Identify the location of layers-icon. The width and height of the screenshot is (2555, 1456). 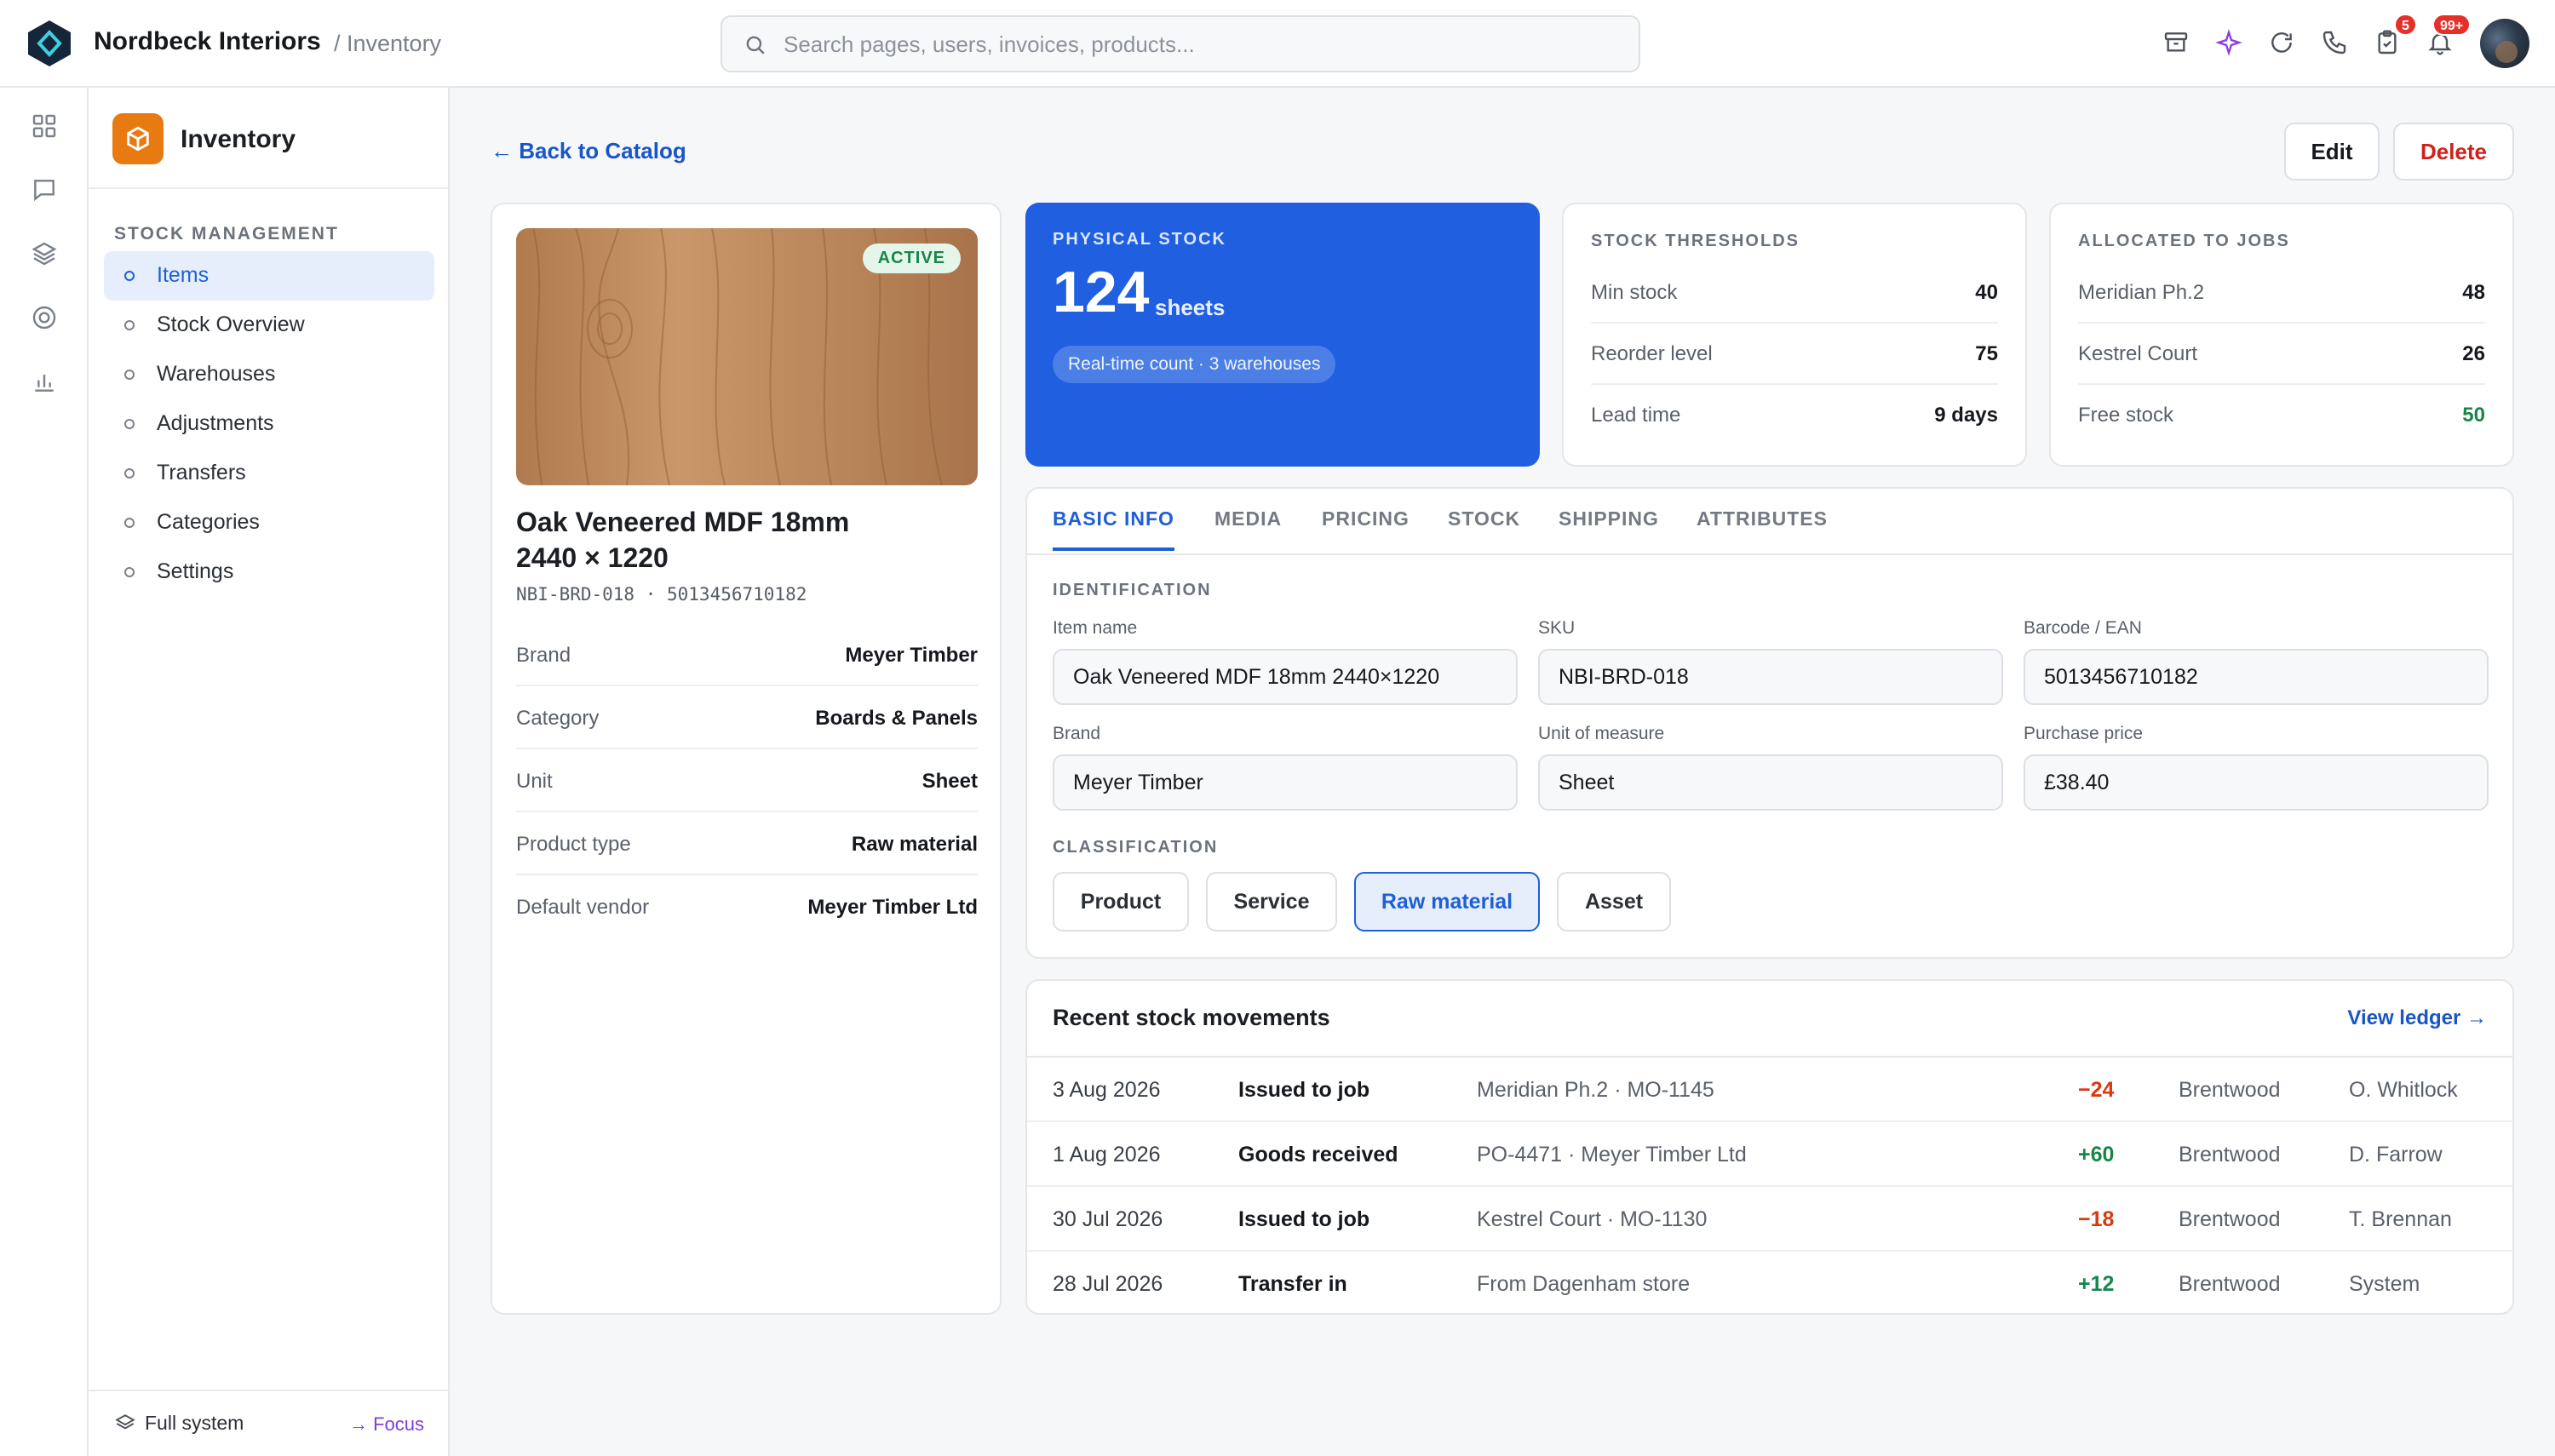
(44, 254).